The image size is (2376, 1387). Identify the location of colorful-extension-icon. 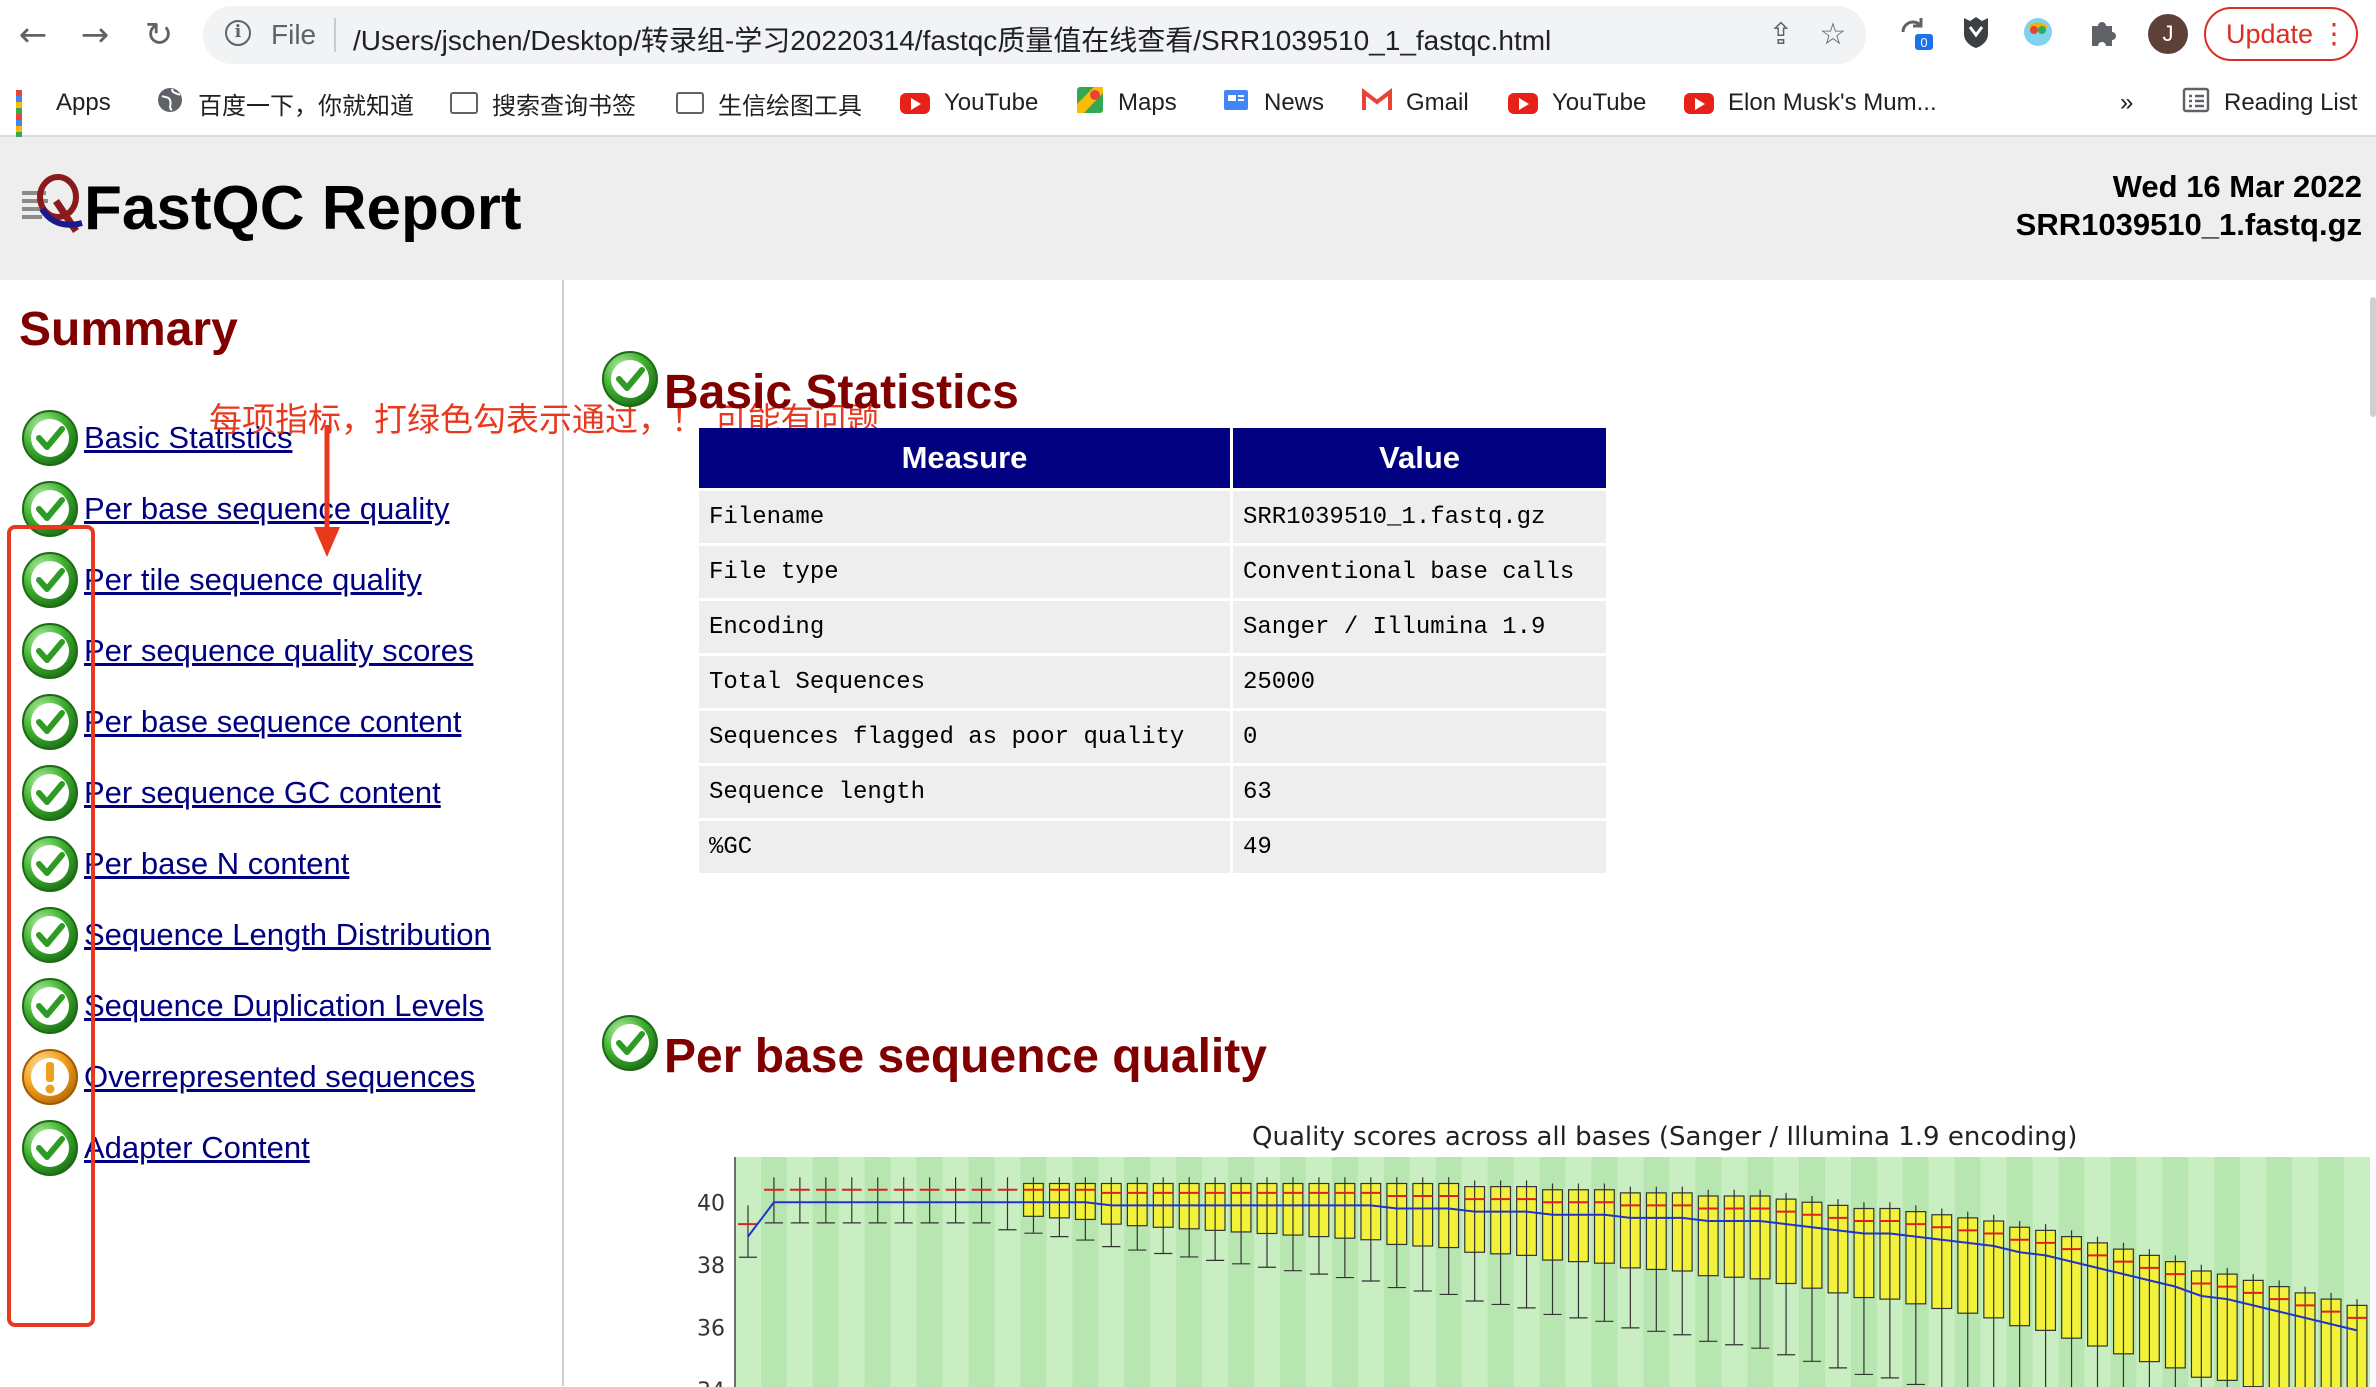
(2038, 32).